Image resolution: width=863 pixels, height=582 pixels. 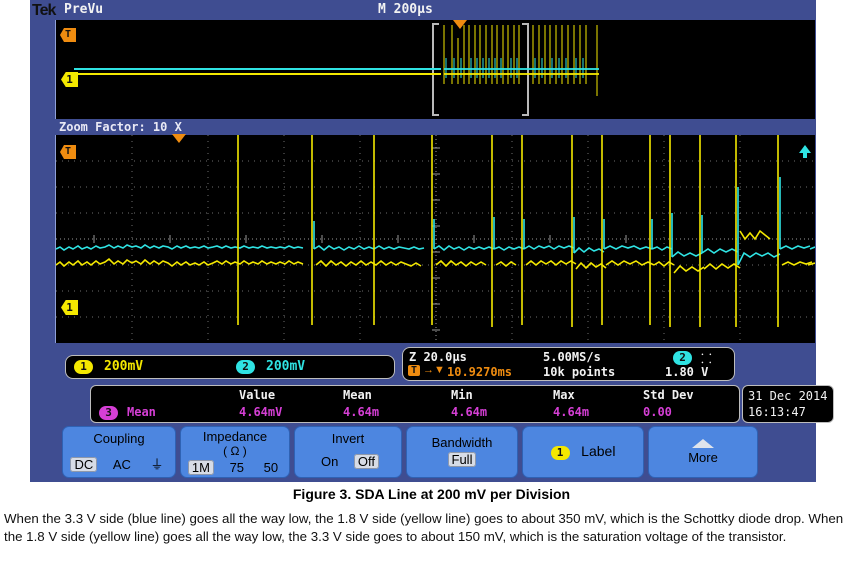 What do you see at coordinates (119, 438) in the screenshot?
I see `menu-button-coupling-title: Coupling` at bounding box center [119, 438].